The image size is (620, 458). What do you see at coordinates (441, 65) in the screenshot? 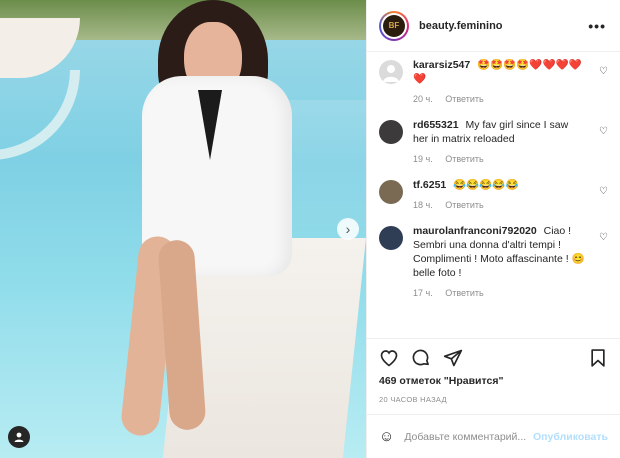
I see `comment-username: kararsiz547` at bounding box center [441, 65].